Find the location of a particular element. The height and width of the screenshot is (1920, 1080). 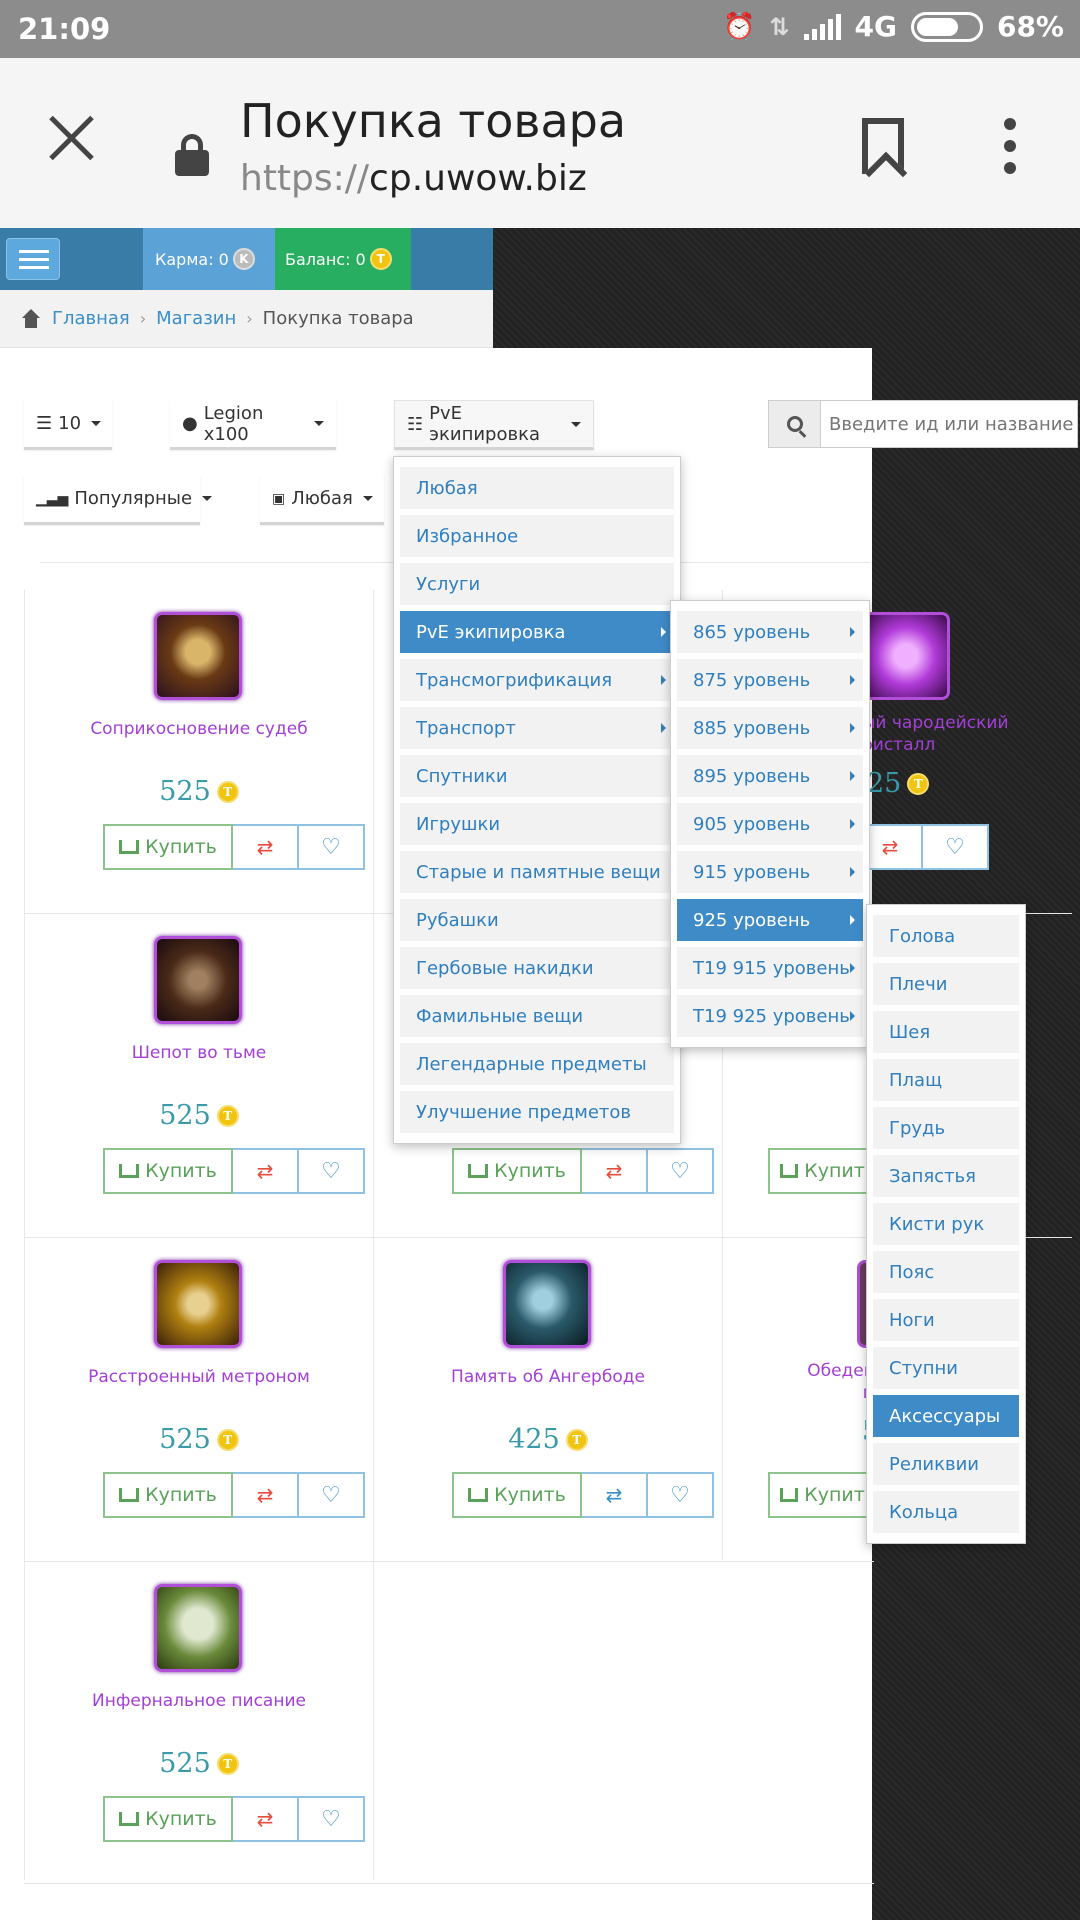

product-name: Шепот во тьме is located at coordinates (199, 1053).